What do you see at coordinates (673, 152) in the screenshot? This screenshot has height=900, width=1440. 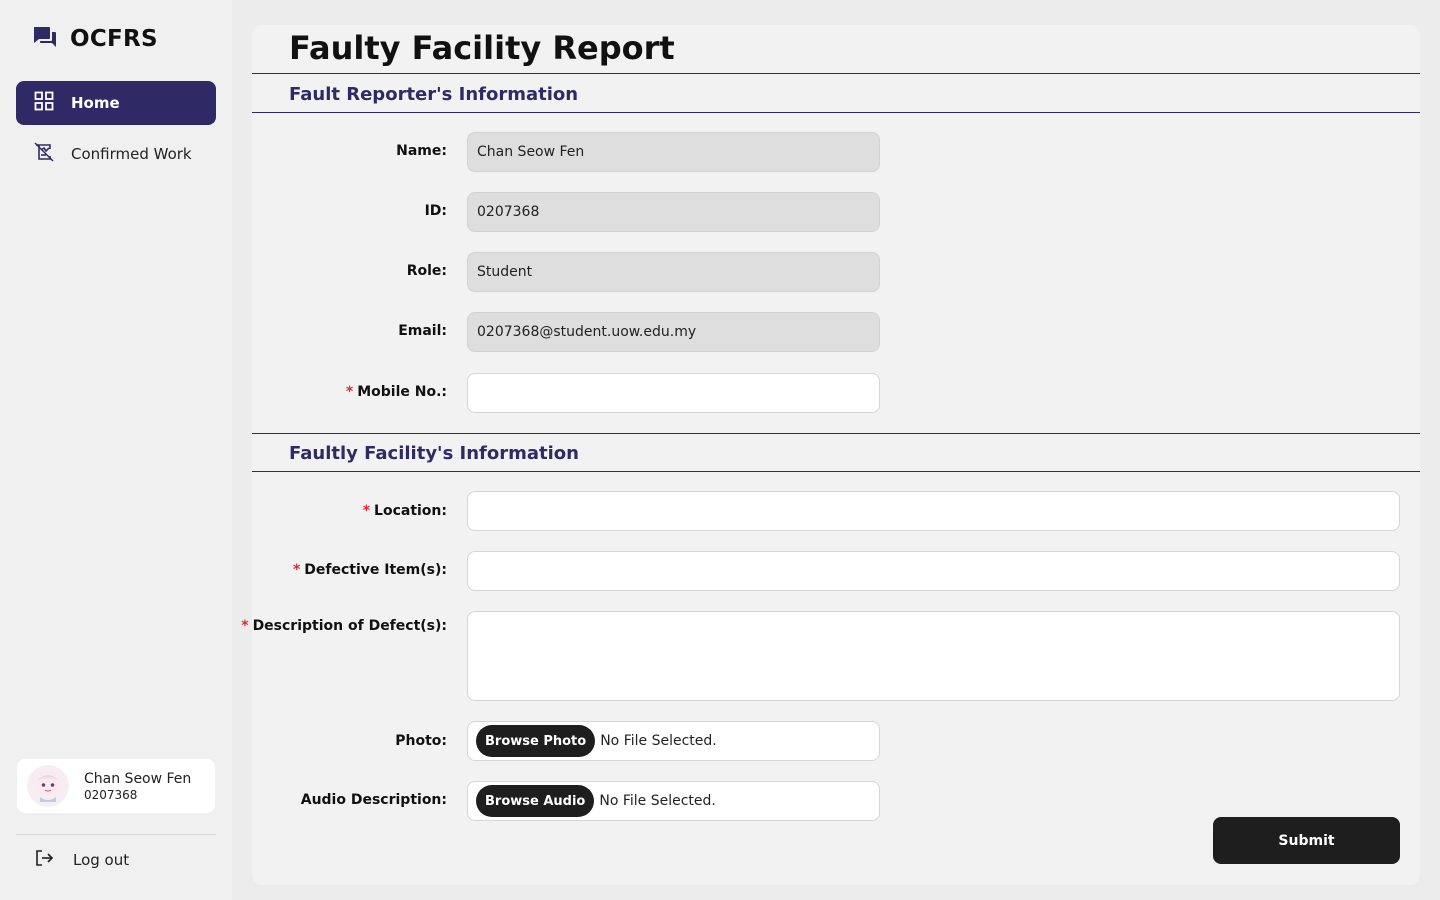 I see `name-field` at bounding box center [673, 152].